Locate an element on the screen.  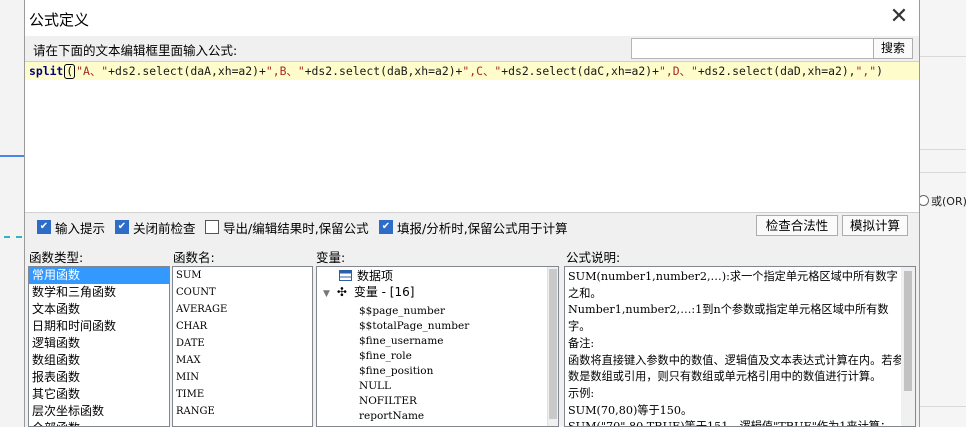
function-label: 函数名: is located at coordinates (194, 257).